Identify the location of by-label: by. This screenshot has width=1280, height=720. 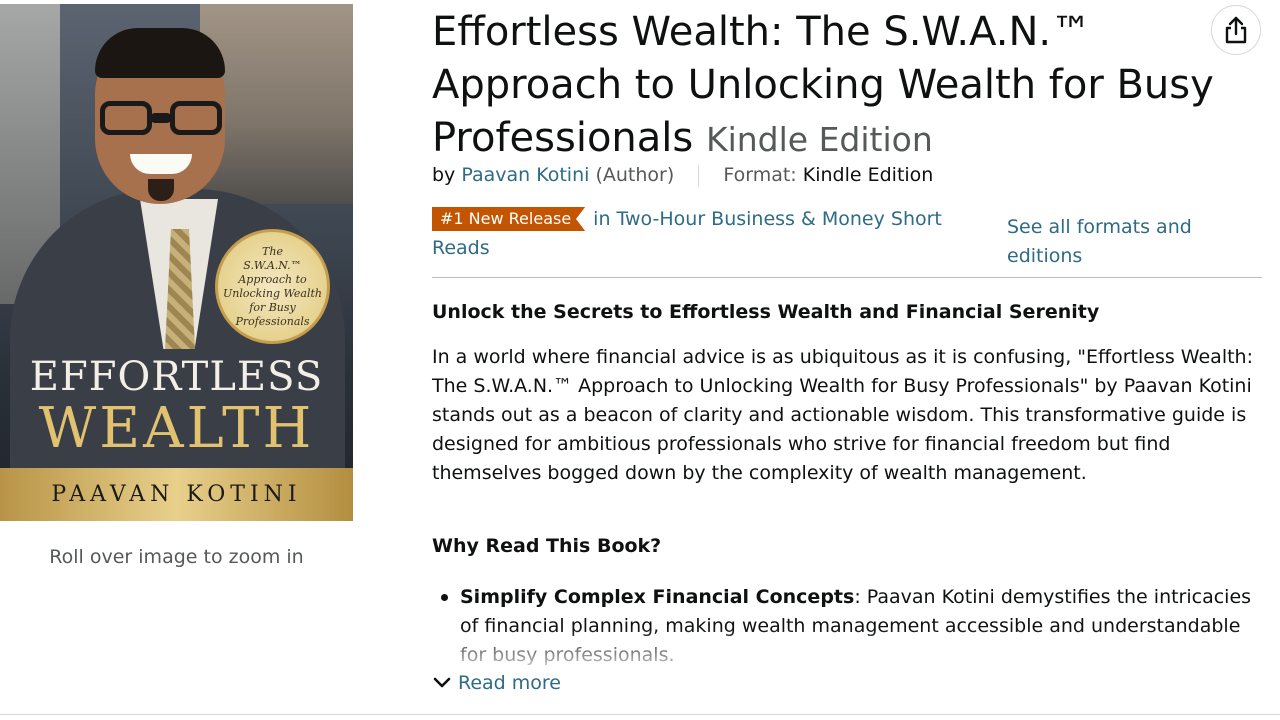
(444, 175).